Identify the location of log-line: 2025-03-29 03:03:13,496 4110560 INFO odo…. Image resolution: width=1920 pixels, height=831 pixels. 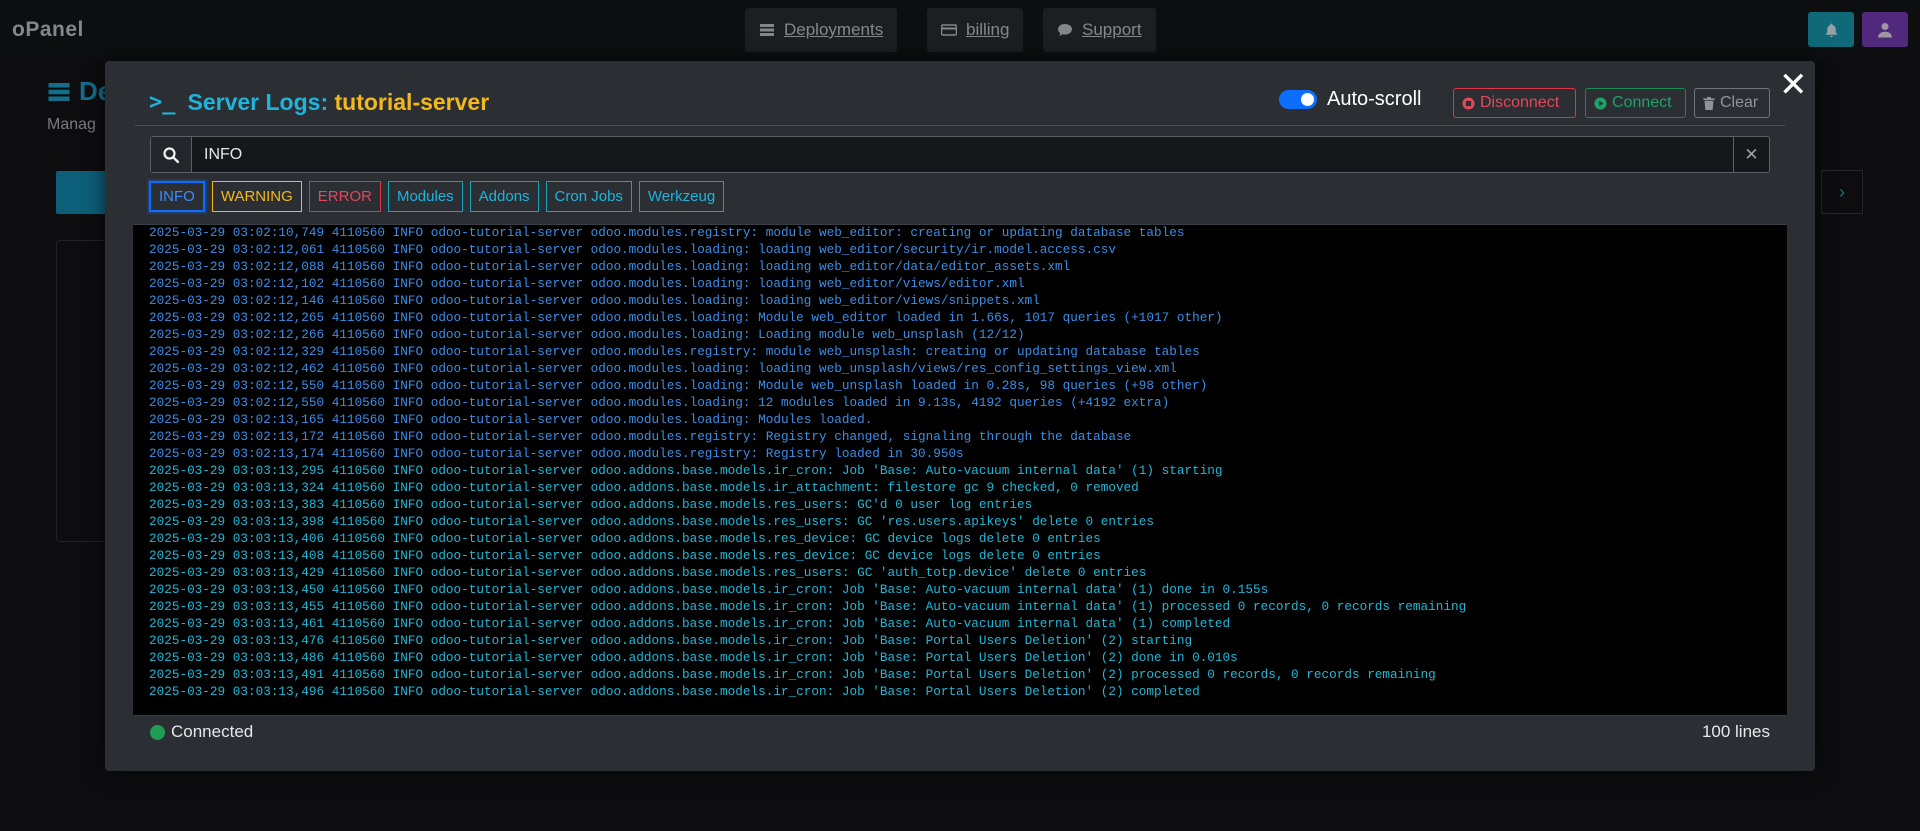
(674, 691).